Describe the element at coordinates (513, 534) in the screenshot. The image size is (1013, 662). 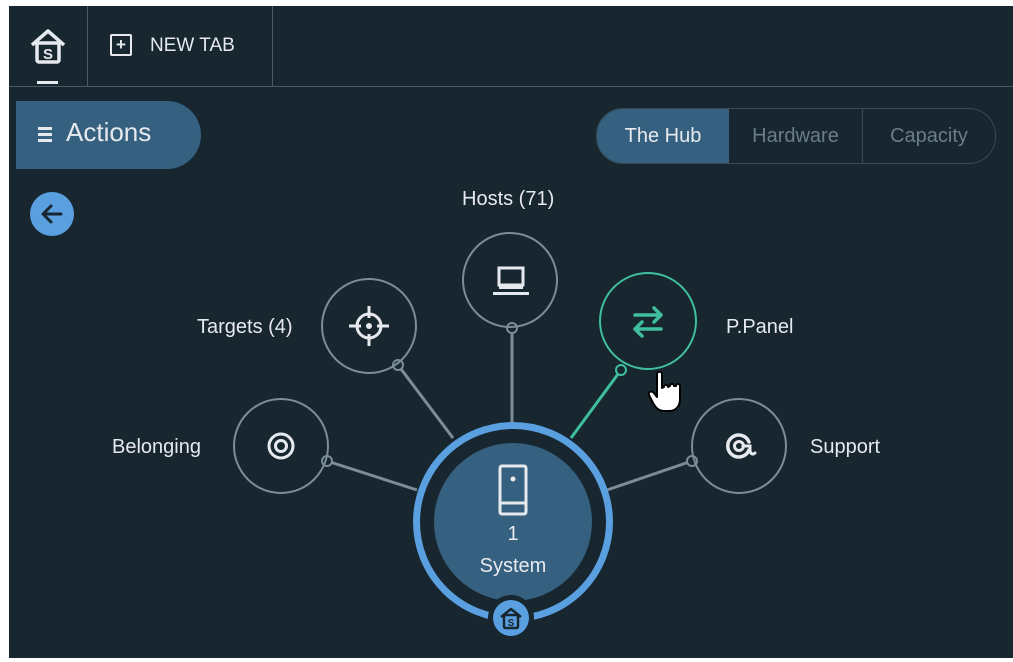
I see `system-count: 1` at that location.